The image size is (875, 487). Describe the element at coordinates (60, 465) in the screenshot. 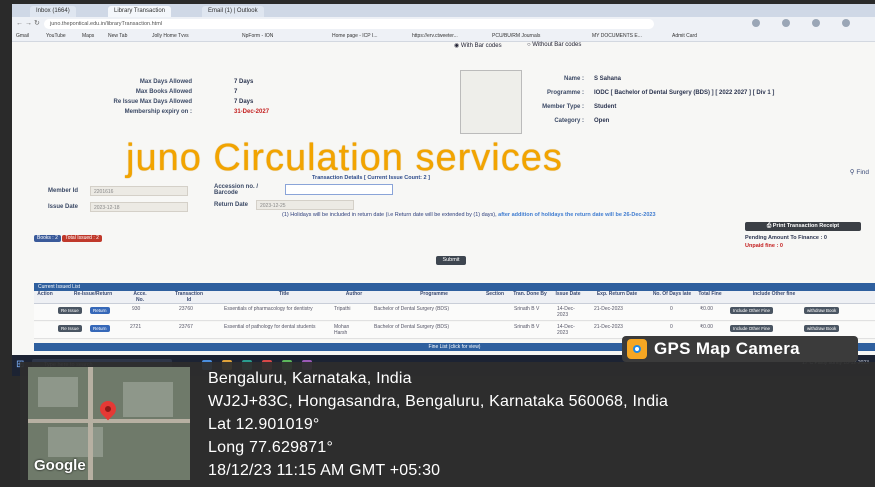

I see `map-brand: Google` at that location.